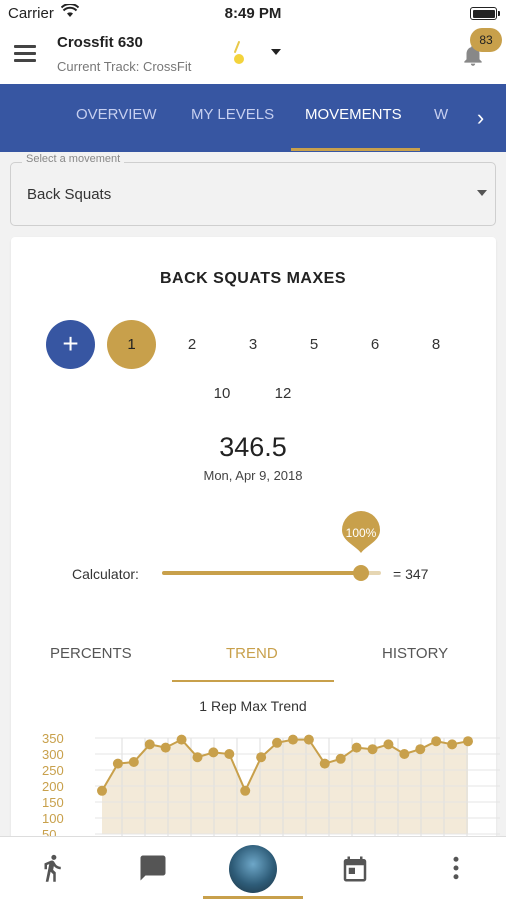 Image resolution: width=506 pixels, height=900 pixels. I want to click on clock: 8:49 PM, so click(253, 13).